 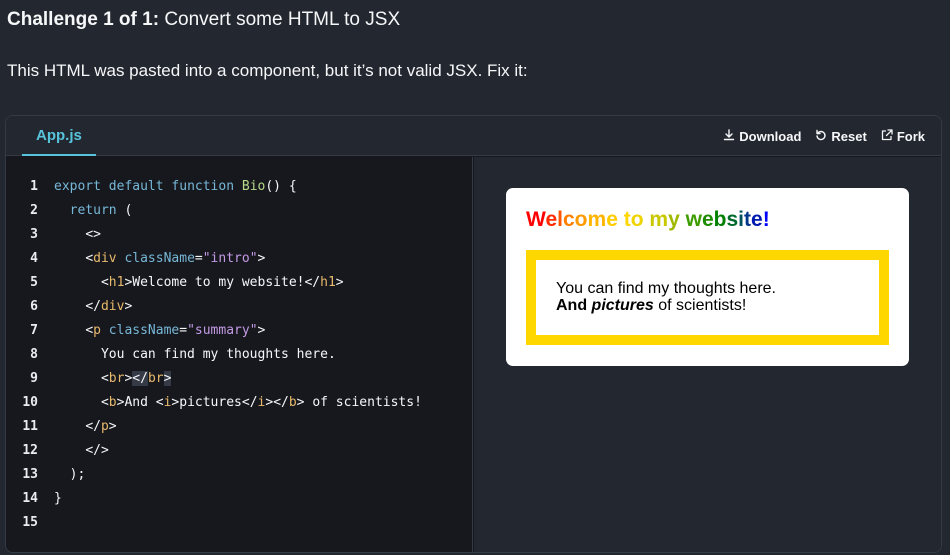 What do you see at coordinates (218, 354) in the screenshot?
I see `code-text: You can find my thoughts here.` at bounding box center [218, 354].